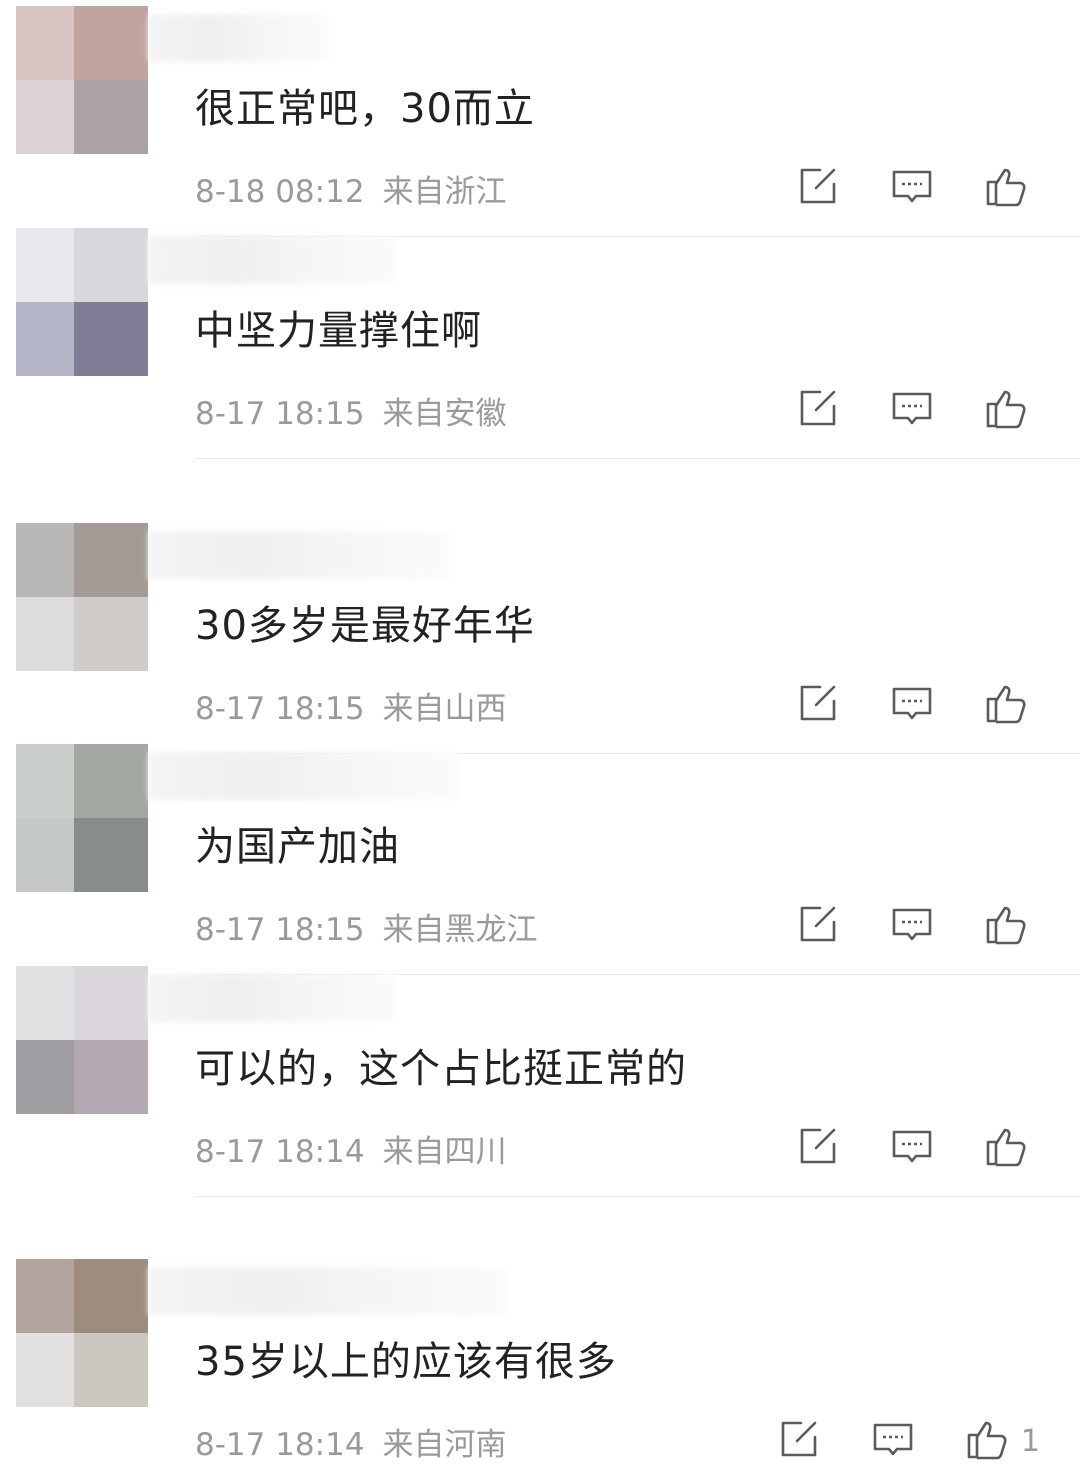  I want to click on like-button: 1, so click(1002, 1441).